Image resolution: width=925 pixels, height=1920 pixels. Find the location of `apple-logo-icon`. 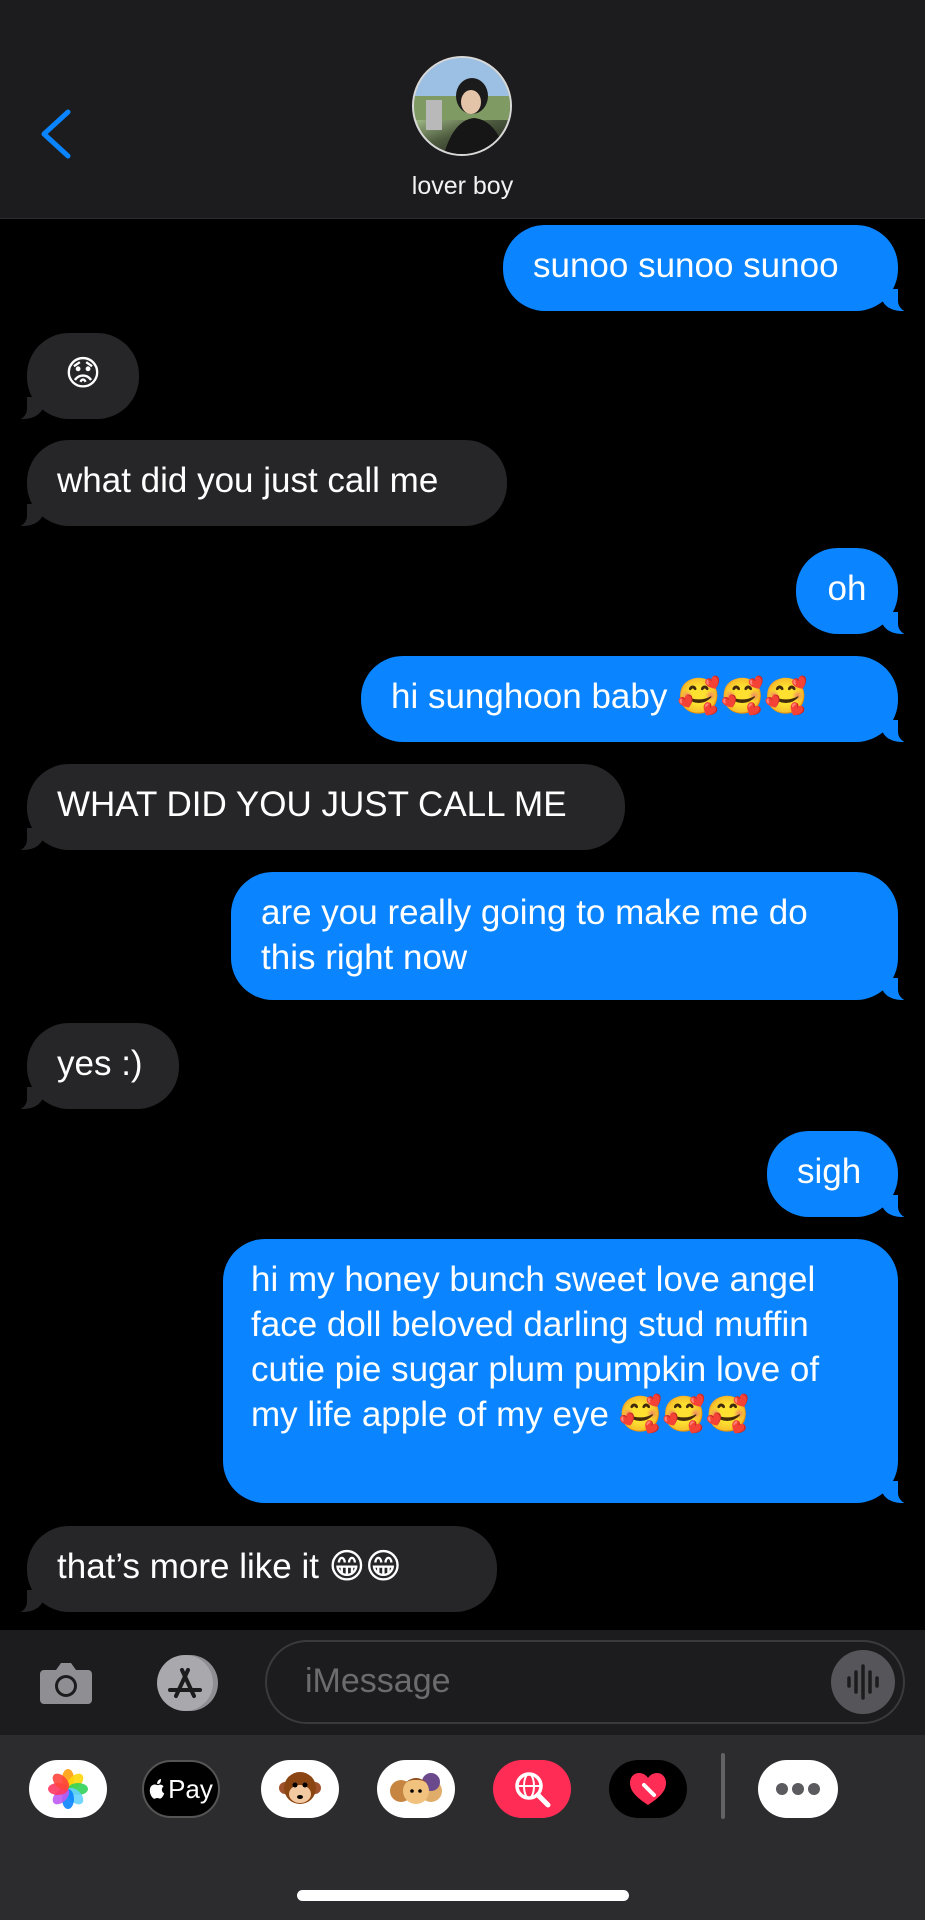

apple-logo-icon is located at coordinates (157, 1789).